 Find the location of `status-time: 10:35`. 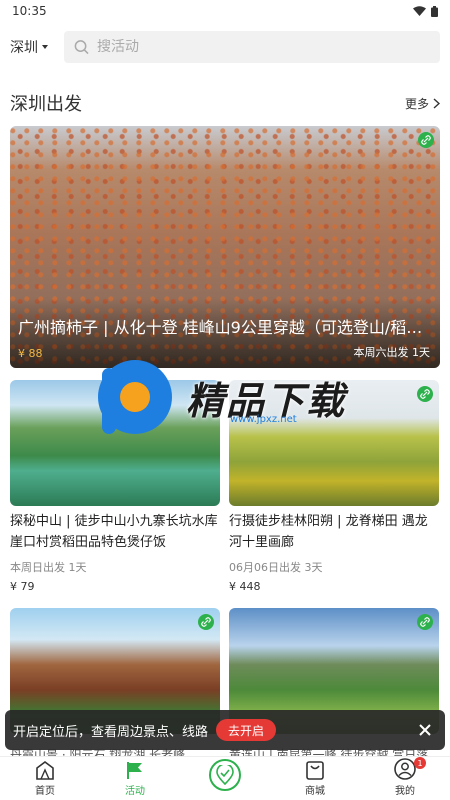

status-time: 10:35 is located at coordinates (29, 11).